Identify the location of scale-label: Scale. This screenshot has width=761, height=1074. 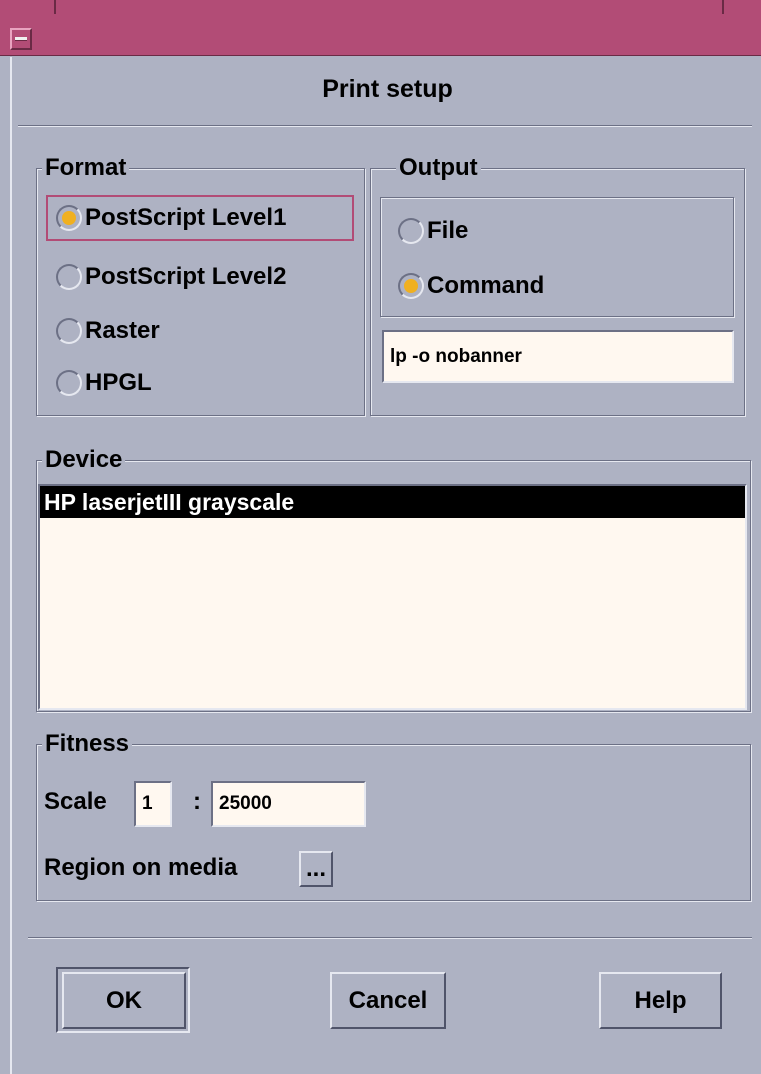
(75, 801).